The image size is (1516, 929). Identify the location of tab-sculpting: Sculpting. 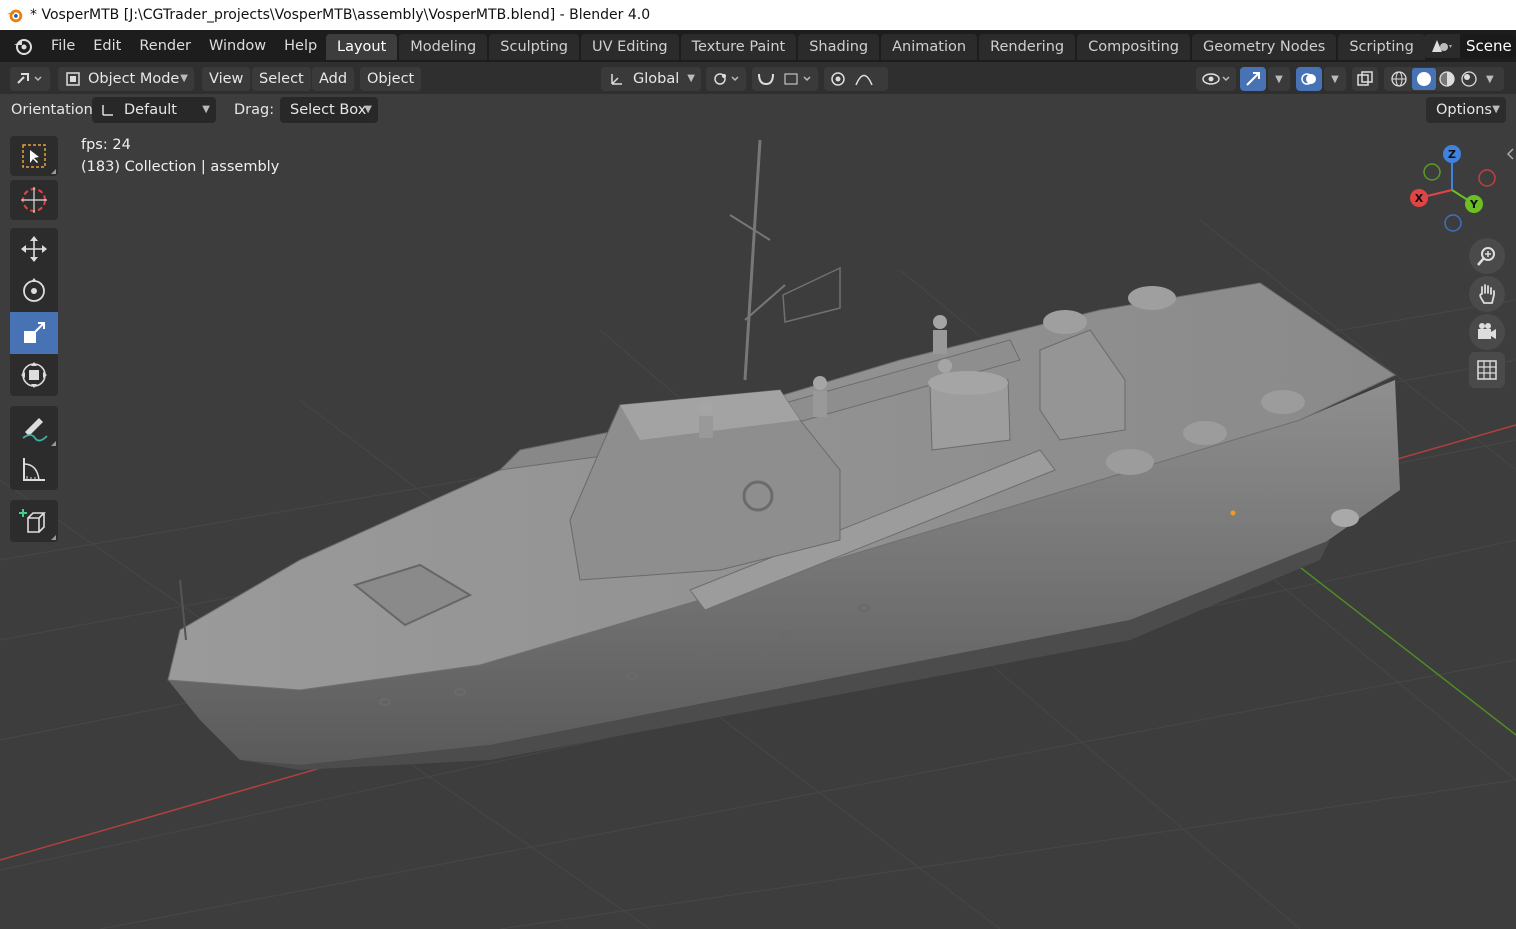
(534, 47).